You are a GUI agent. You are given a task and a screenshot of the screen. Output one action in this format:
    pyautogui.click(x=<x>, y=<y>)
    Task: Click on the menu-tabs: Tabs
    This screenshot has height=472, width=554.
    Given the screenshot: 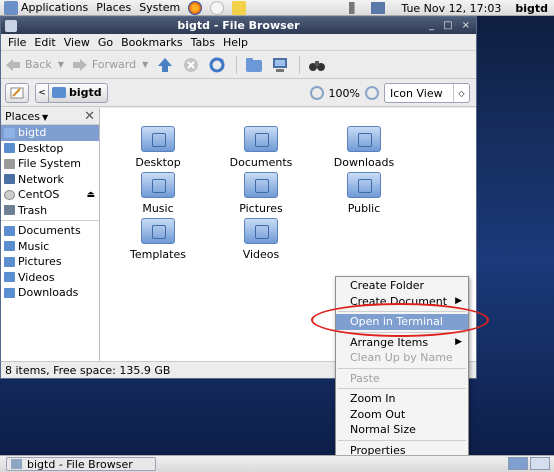 What is the action you would take?
    pyautogui.click(x=203, y=42)
    